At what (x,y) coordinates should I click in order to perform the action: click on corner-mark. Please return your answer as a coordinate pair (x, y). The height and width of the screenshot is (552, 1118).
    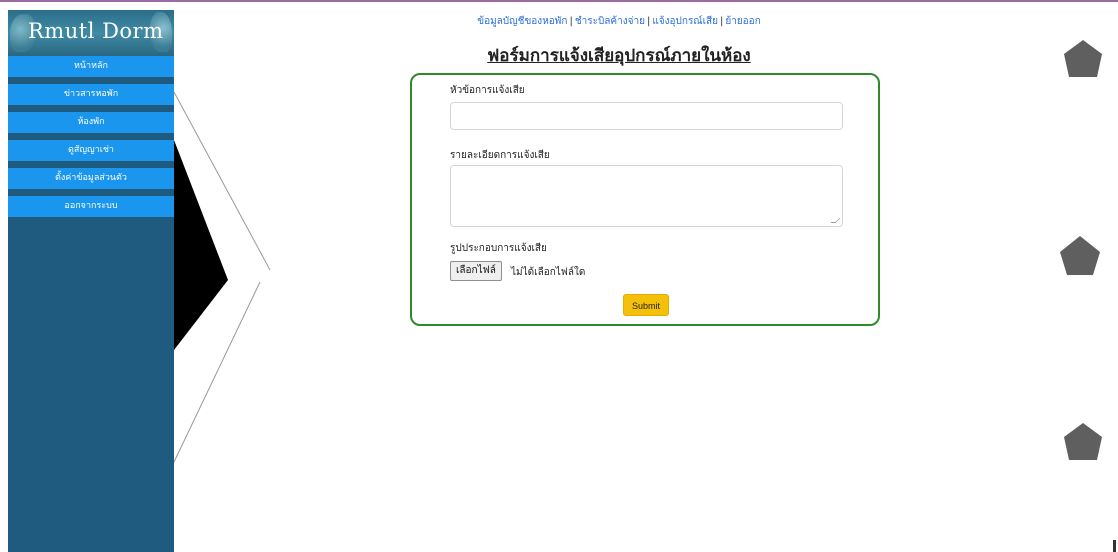
    Looking at the image, I should click on (1114, 546).